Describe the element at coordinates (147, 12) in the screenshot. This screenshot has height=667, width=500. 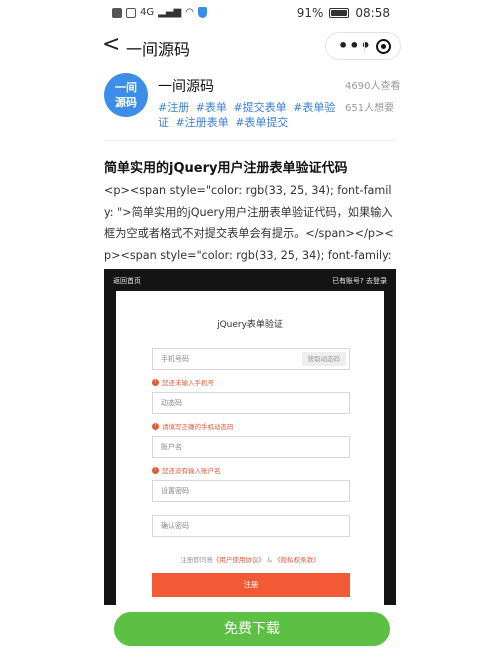
I see `signal-label: 4G` at that location.